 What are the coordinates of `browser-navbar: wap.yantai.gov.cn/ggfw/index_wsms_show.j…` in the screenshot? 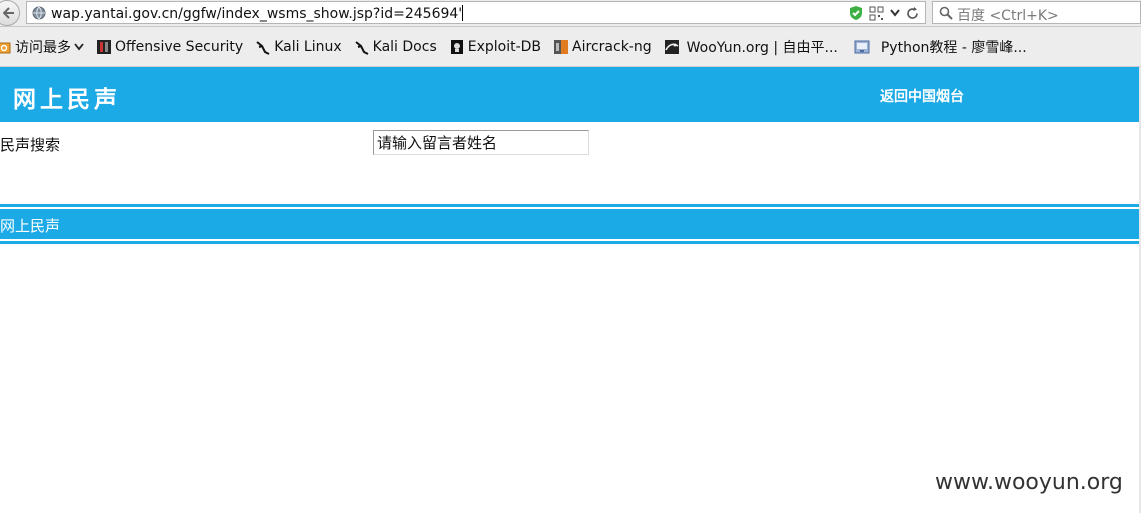 It's located at (570, 13).